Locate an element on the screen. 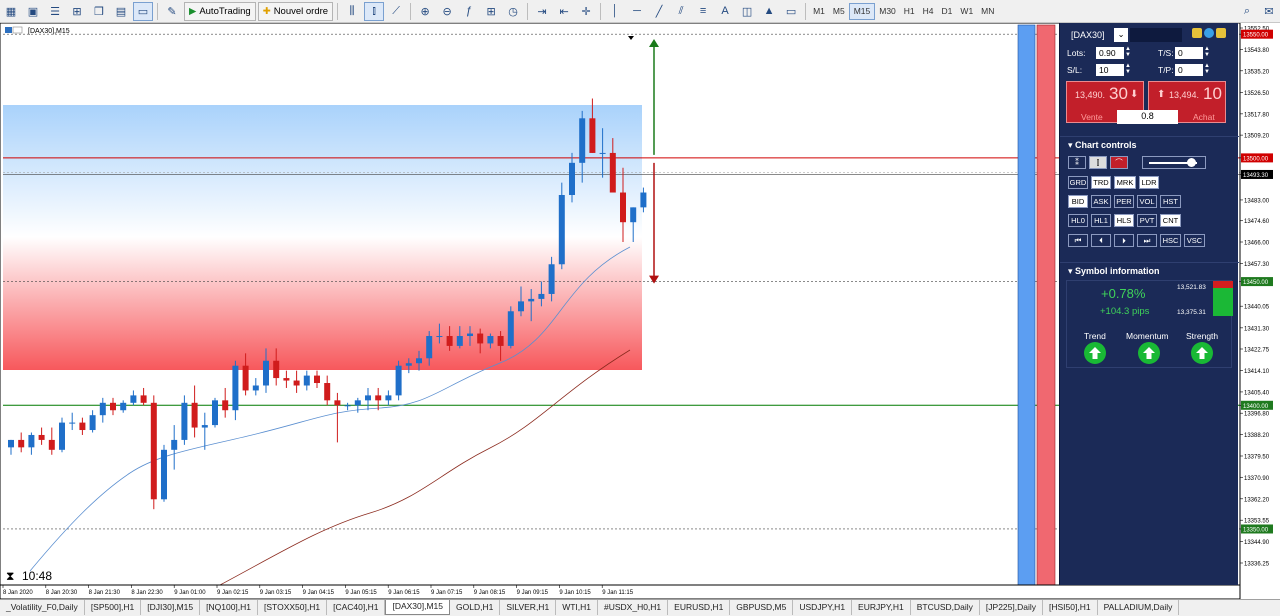 This screenshot has width=1280, height=616. candlestick-icon: ⫾ is located at coordinates (374, 11).